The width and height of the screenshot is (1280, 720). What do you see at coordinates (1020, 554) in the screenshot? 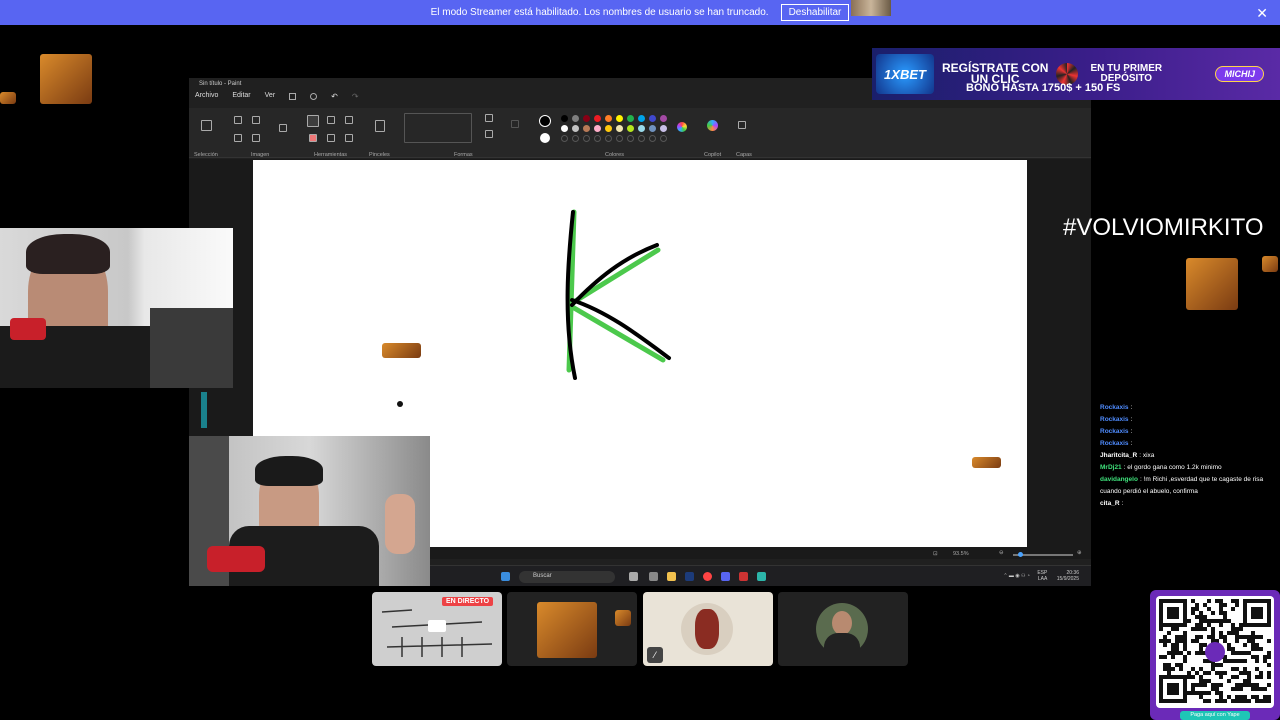
I see `zoom-slider-thumb` at bounding box center [1020, 554].